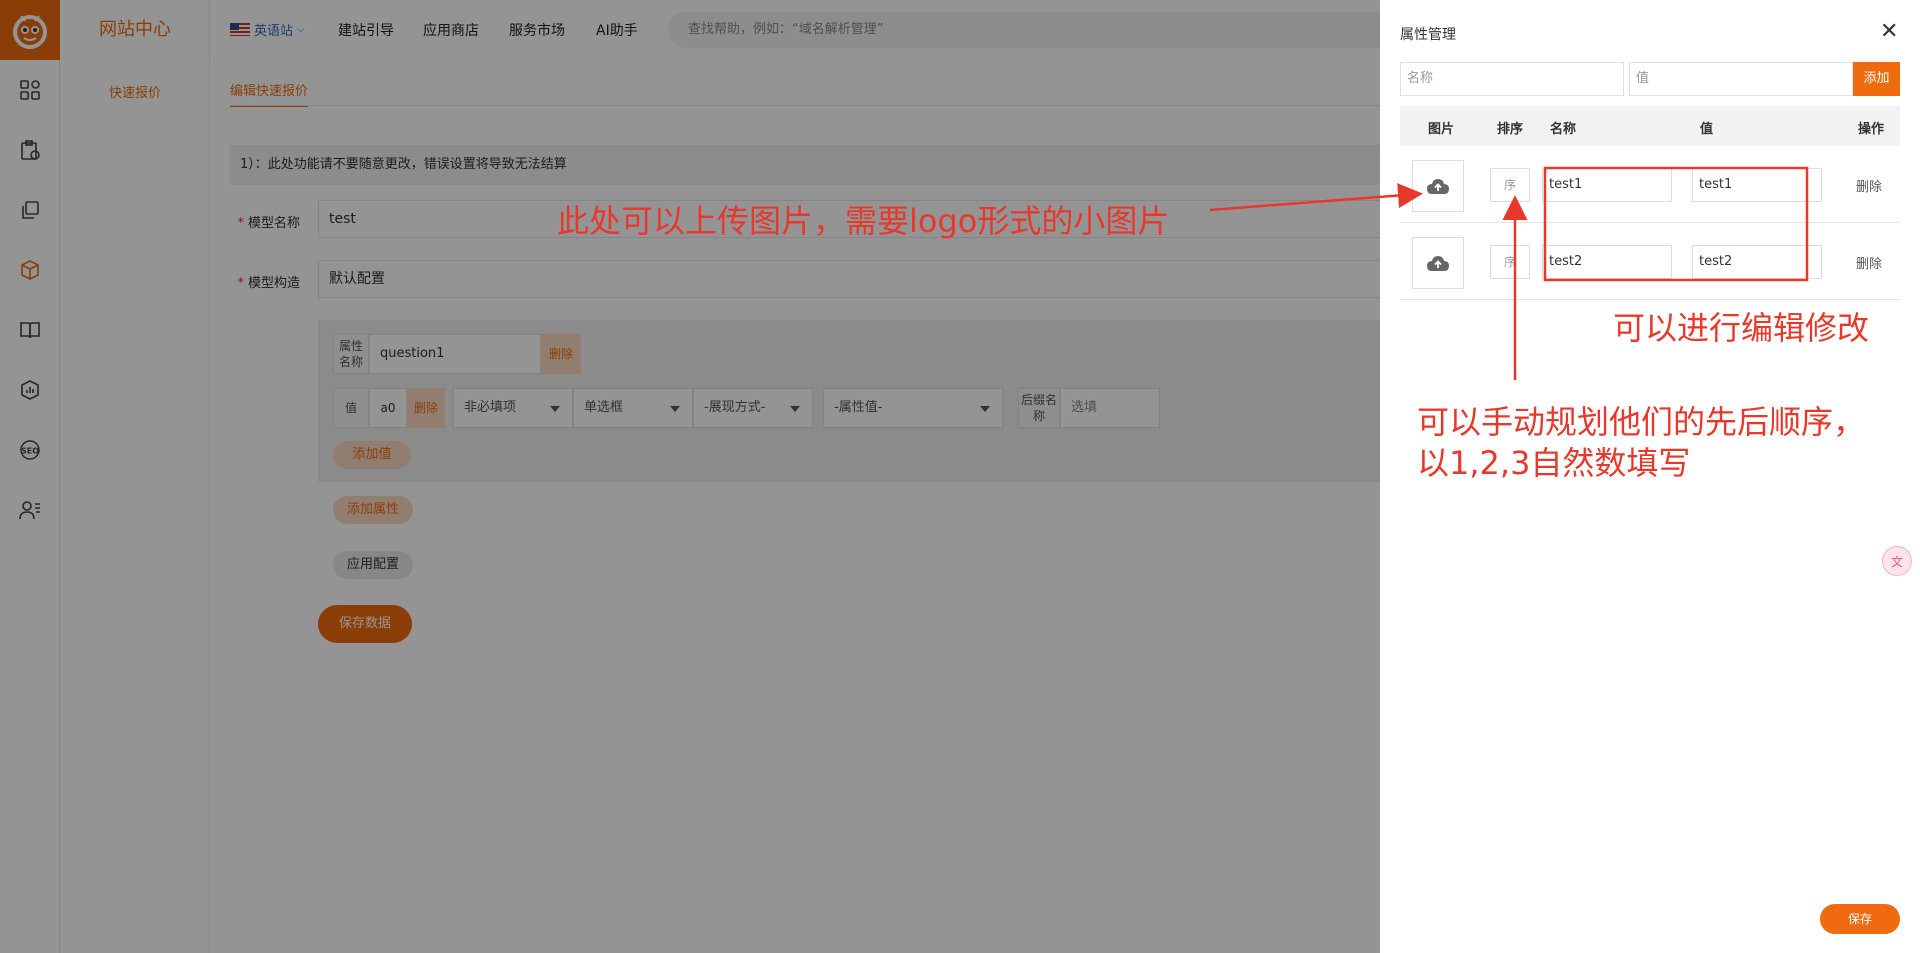 This screenshot has width=1920, height=953. Describe the element at coordinates (1707, 129) in the screenshot. I see `header-value: 值` at that location.